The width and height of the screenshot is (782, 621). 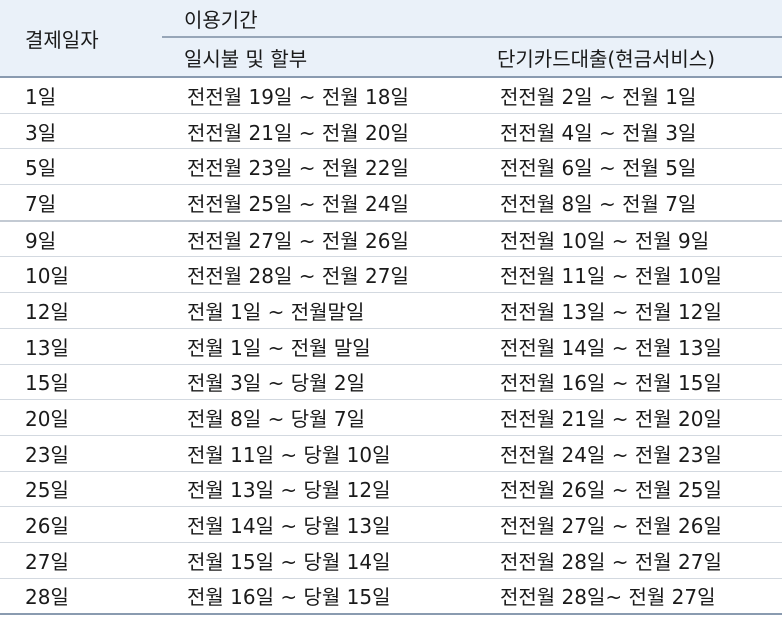 I want to click on payment-date-cell: 3일, so click(x=81, y=131).